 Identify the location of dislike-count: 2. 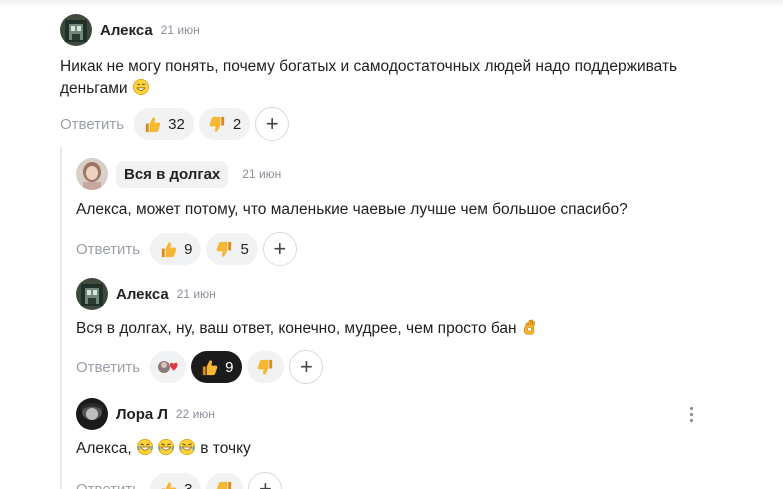
(237, 124).